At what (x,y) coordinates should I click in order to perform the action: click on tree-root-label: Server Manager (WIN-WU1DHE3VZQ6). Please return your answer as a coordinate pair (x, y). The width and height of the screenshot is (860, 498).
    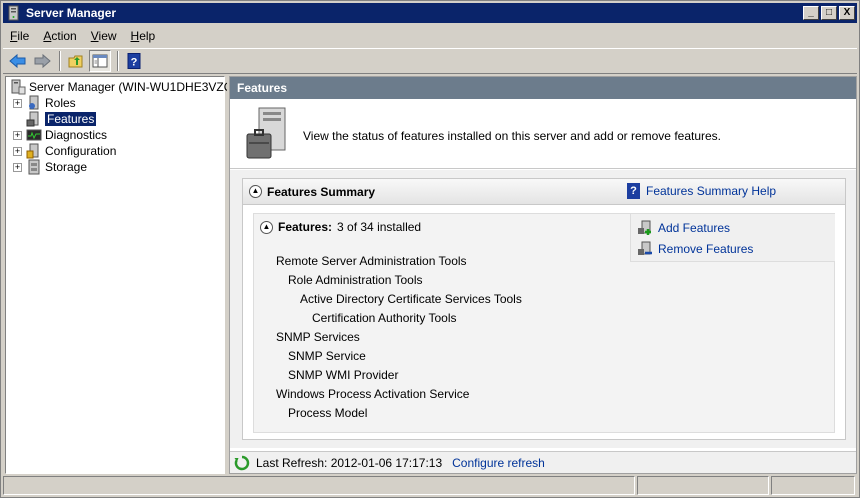
    Looking at the image, I should click on (136, 87).